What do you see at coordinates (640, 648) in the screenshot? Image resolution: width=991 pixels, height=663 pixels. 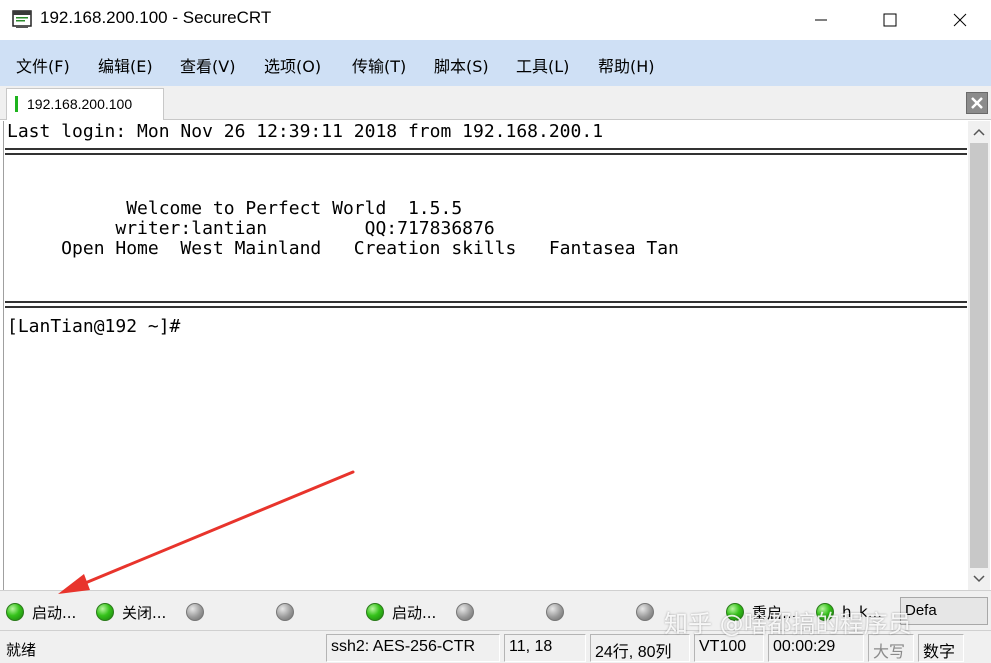 I see `status-terminal-size: 24行, 80列` at bounding box center [640, 648].